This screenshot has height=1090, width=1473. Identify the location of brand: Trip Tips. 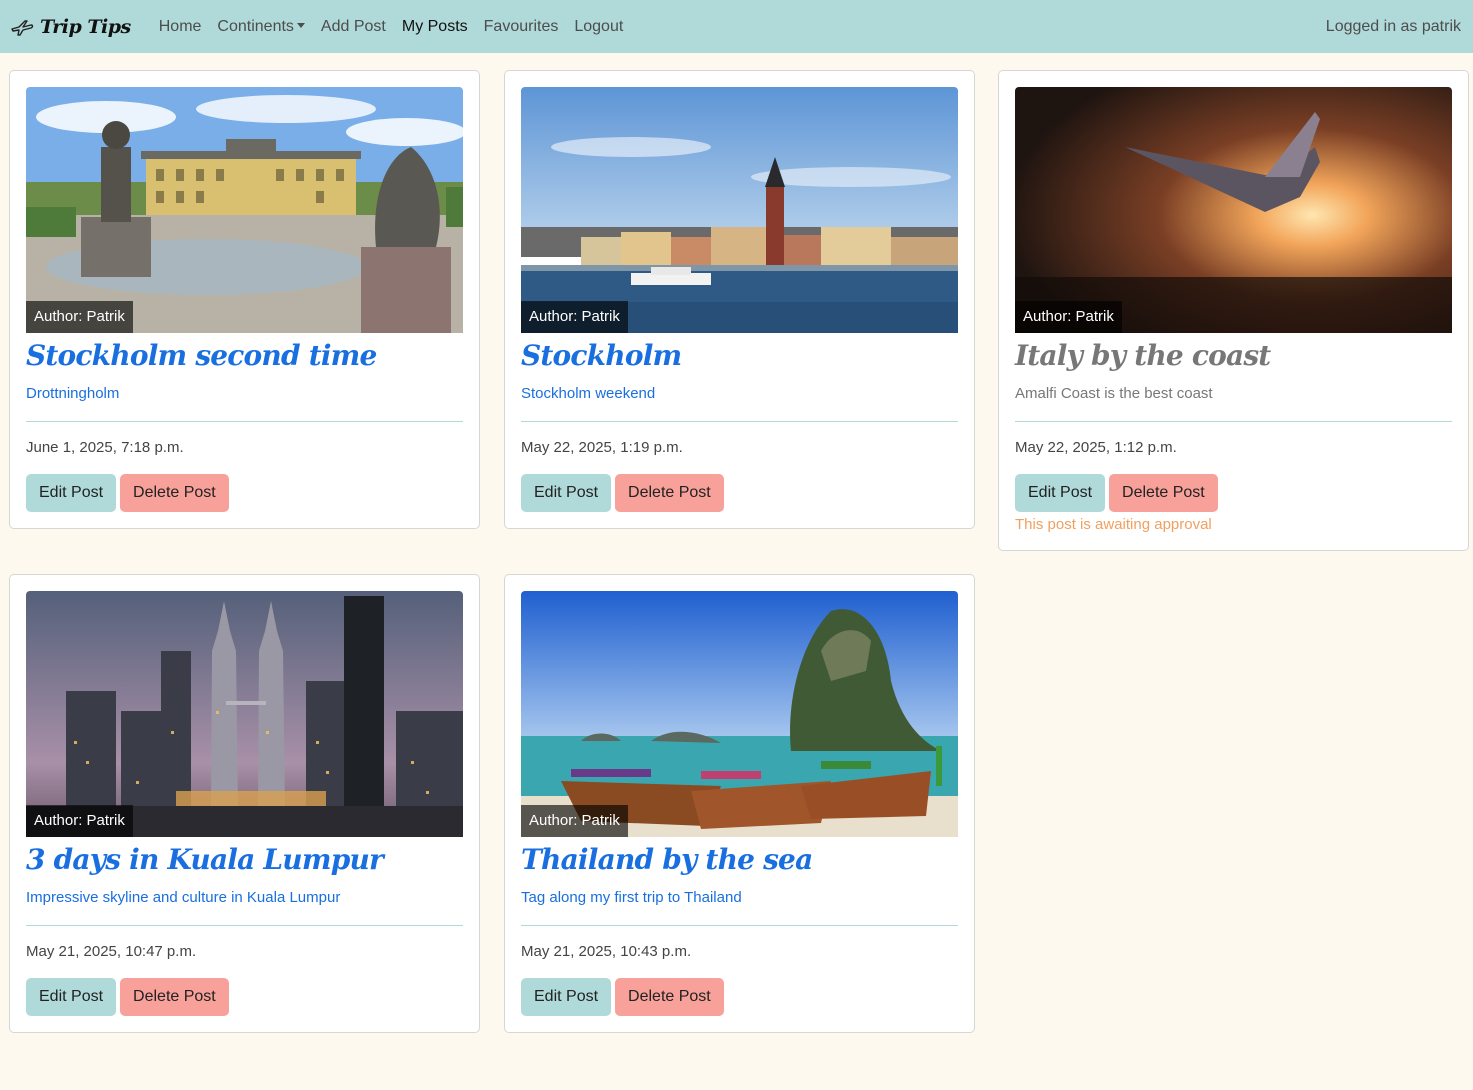
(70, 27).